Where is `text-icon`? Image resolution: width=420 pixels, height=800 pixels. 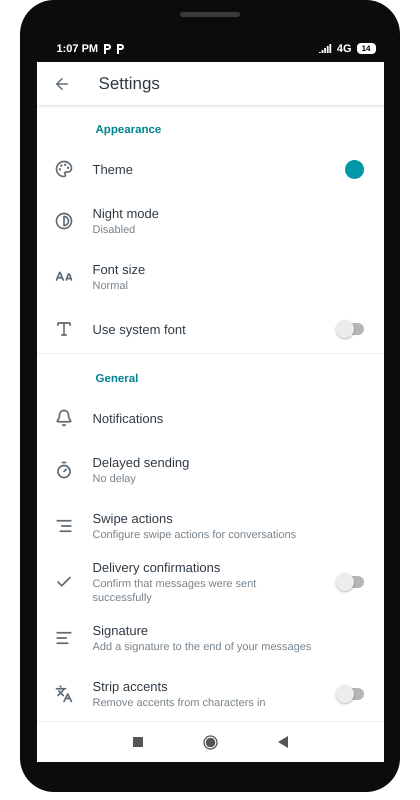 text-icon is located at coordinates (63, 329).